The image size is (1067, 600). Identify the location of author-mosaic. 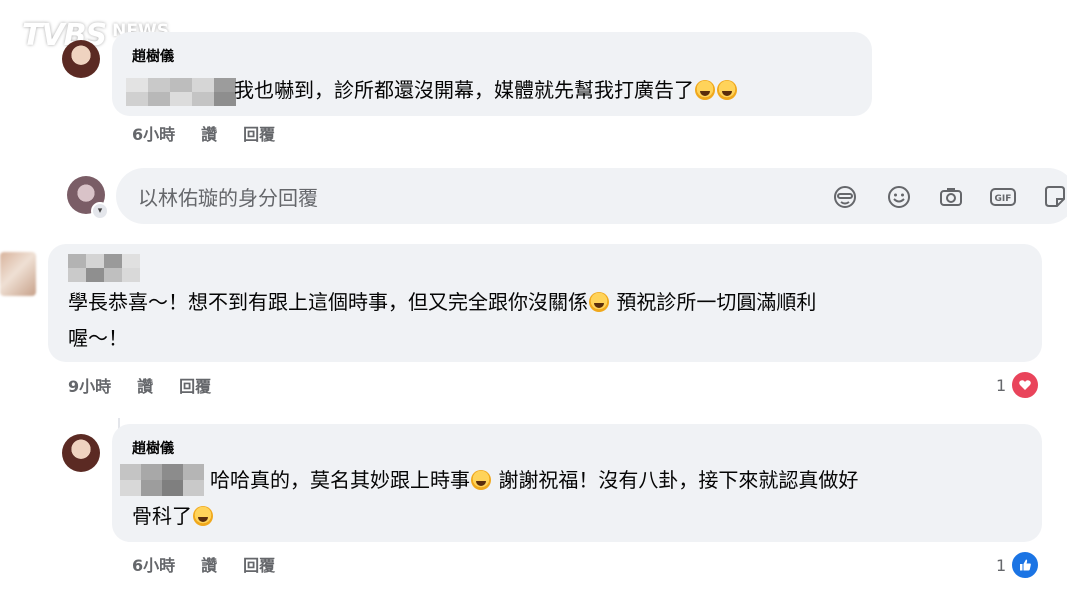
(104, 268).